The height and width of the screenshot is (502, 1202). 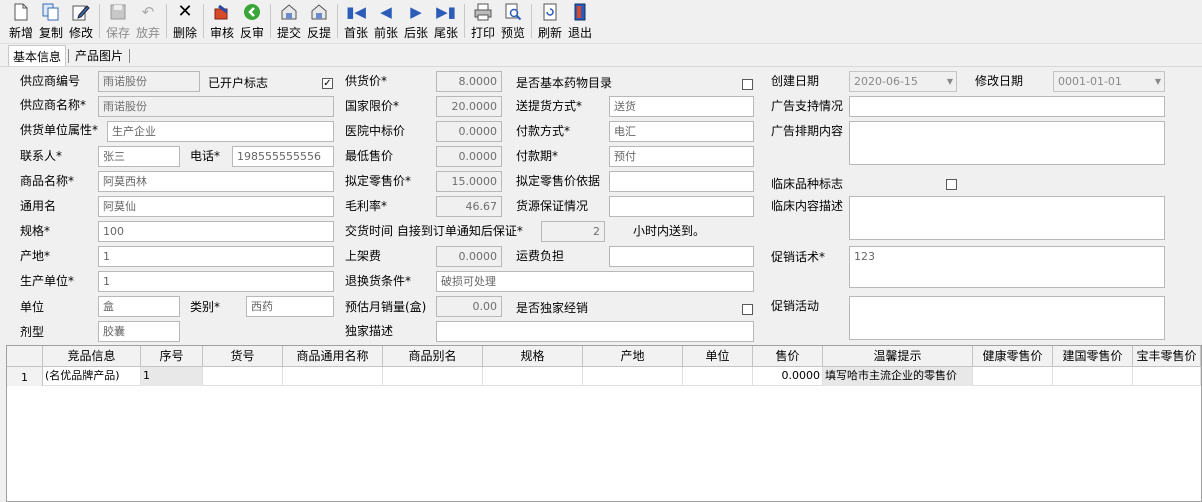 I want to click on table-cell: 0.0000, so click(x=788, y=376).